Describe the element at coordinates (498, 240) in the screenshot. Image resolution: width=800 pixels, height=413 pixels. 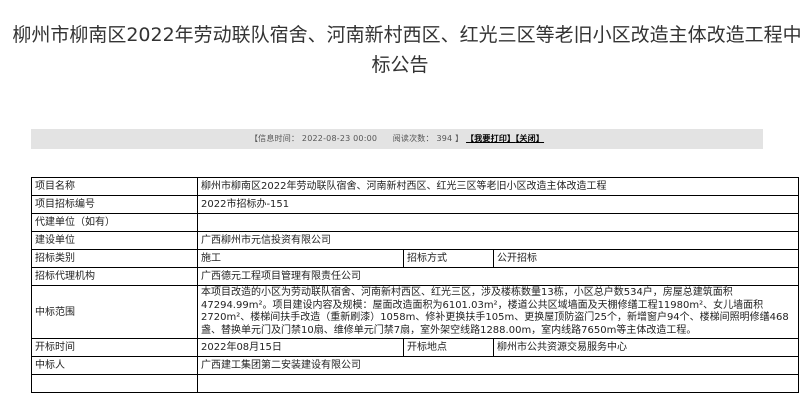
I see `builder-value: 广西柳州市元信投资有限公司` at that location.